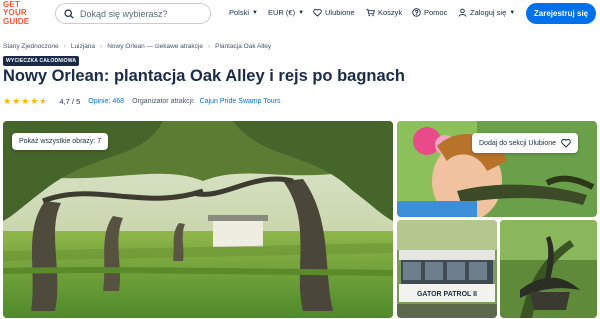  Describe the element at coordinates (436, 12) in the screenshot. I see `help-label: Pomoc` at that location.